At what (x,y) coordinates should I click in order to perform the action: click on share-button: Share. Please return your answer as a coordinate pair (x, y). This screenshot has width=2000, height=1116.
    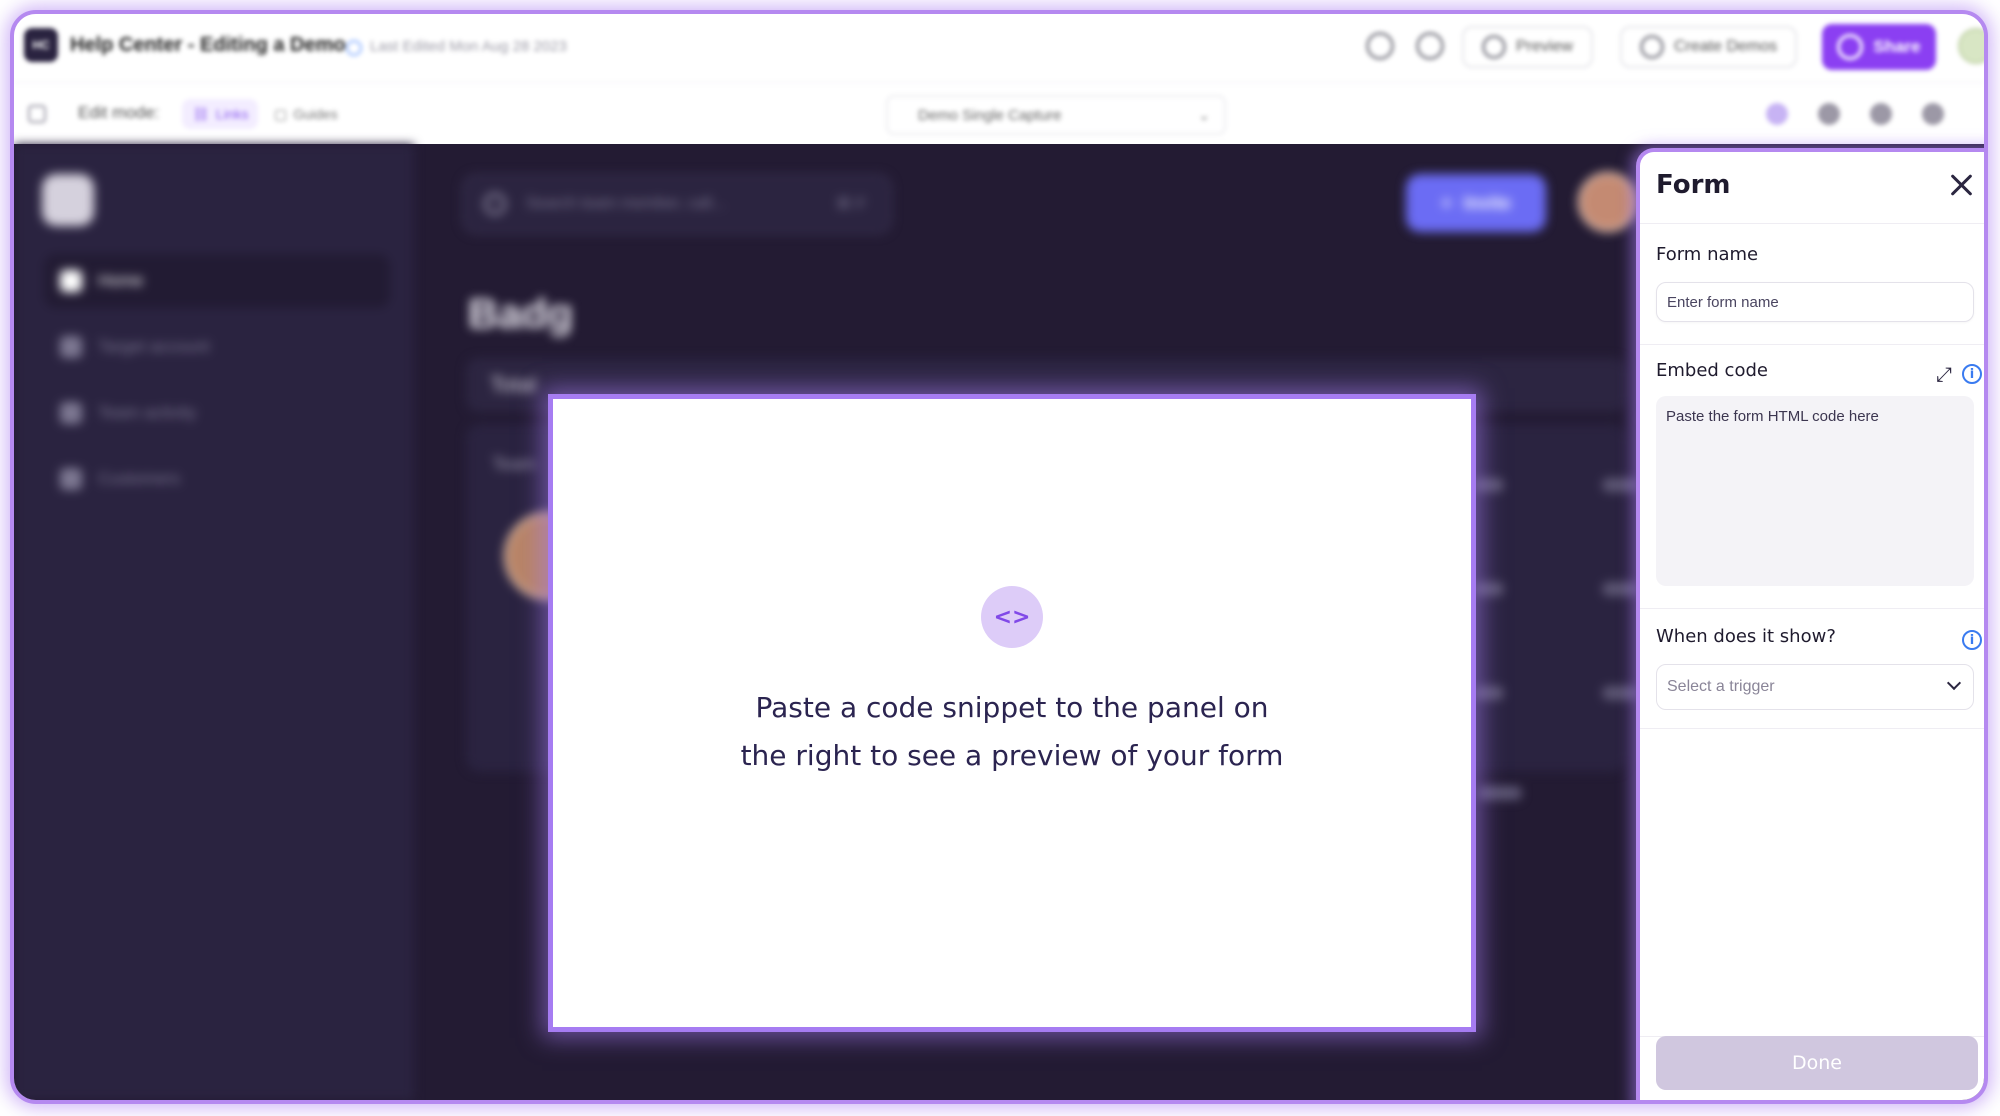
    Looking at the image, I should click on (1879, 47).